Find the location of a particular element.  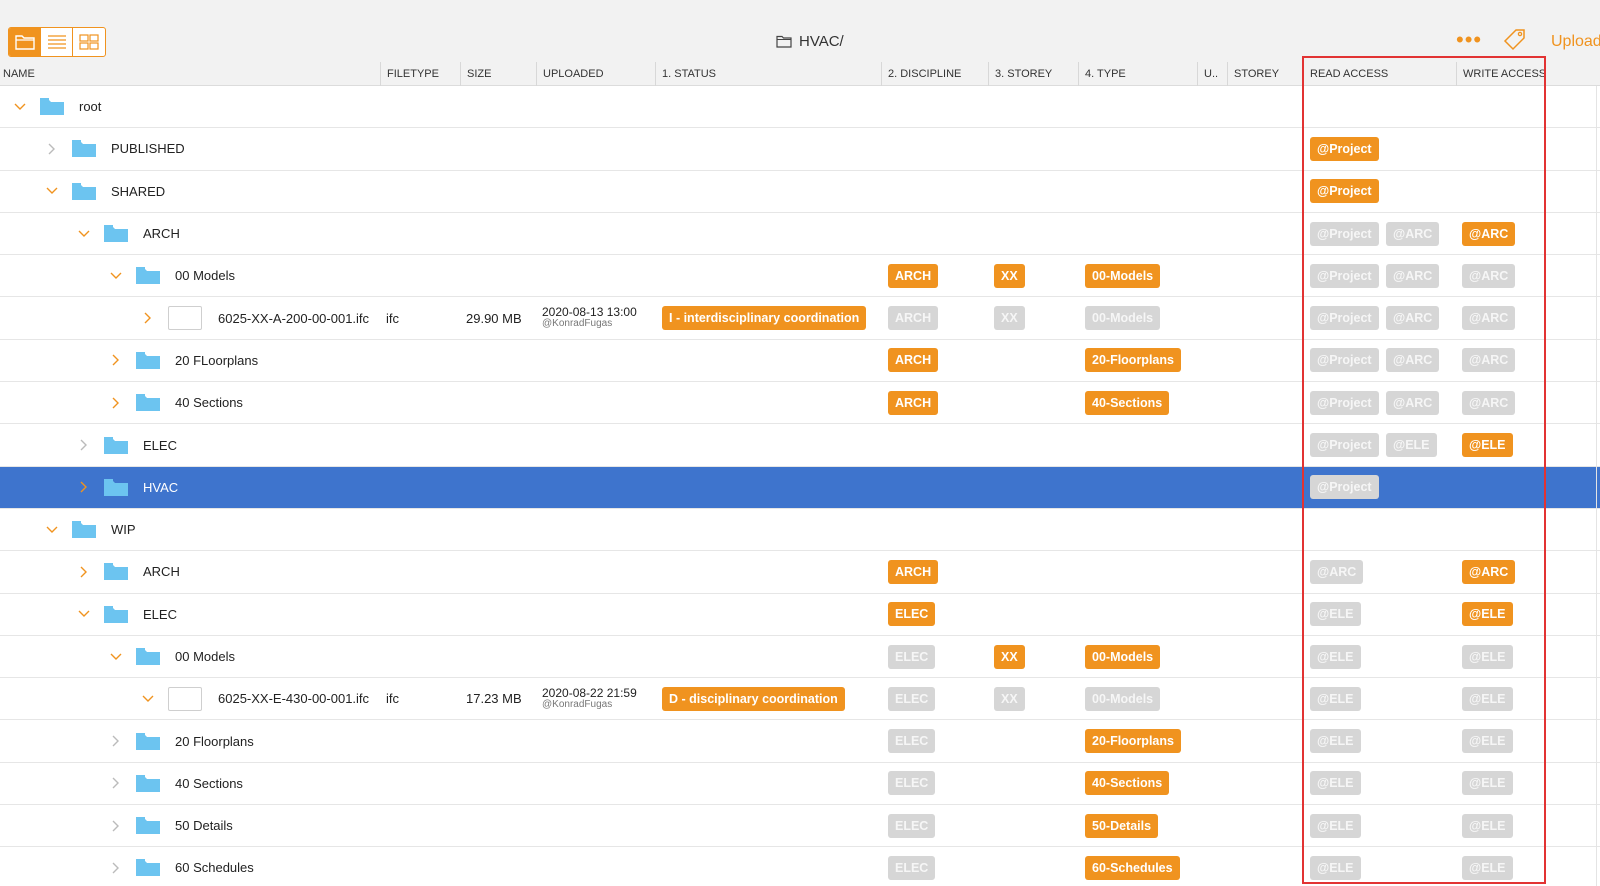

folder-view-button is located at coordinates (25, 42).